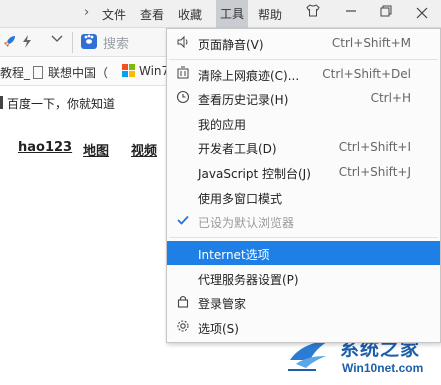 This screenshot has width=441, height=385. What do you see at coordinates (270, 14) in the screenshot?
I see `menu-help: 帮助` at bounding box center [270, 14].